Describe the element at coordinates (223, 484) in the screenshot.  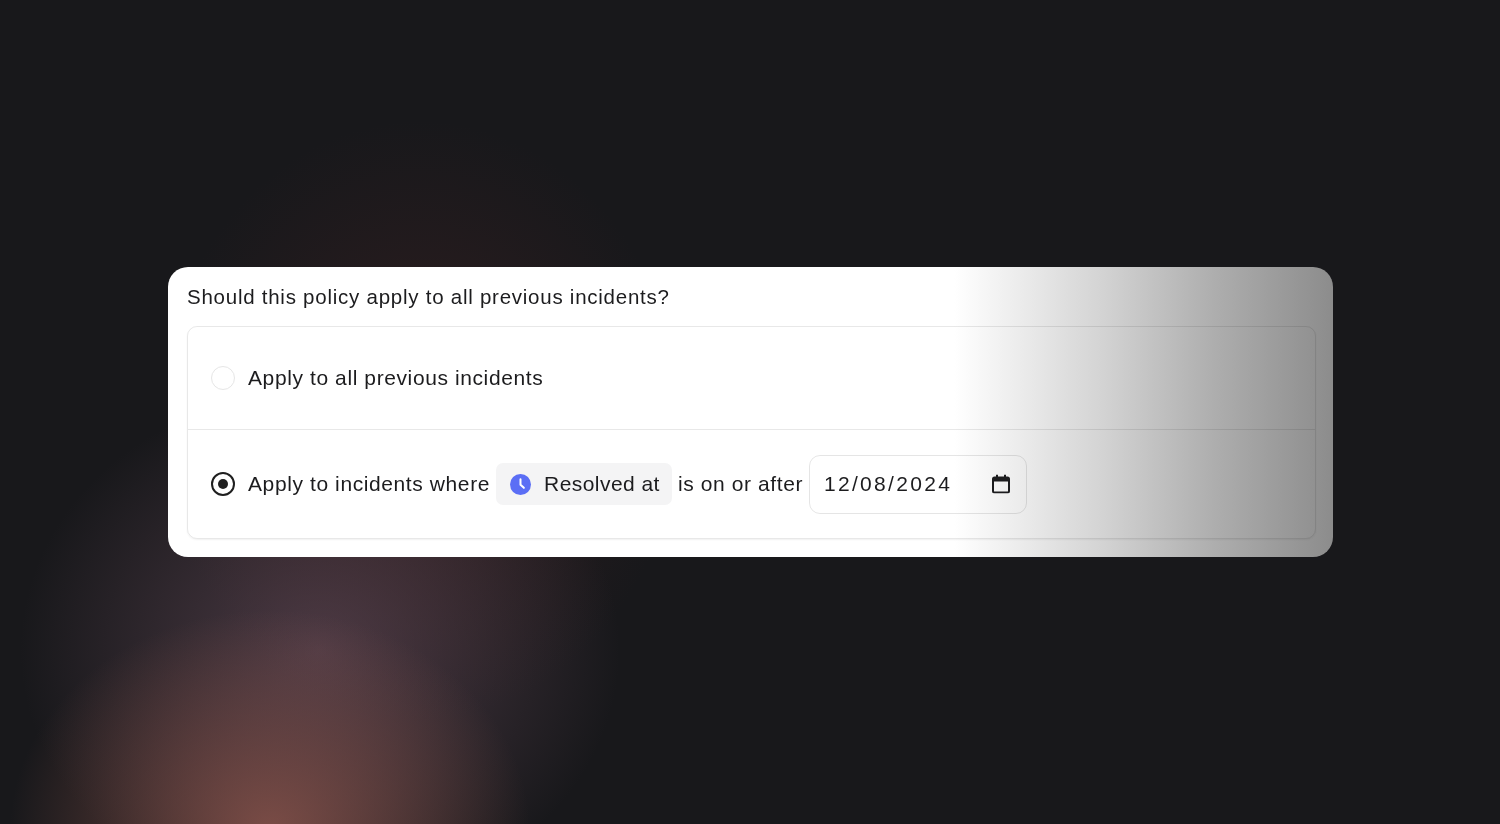
I see `radio-button` at that location.